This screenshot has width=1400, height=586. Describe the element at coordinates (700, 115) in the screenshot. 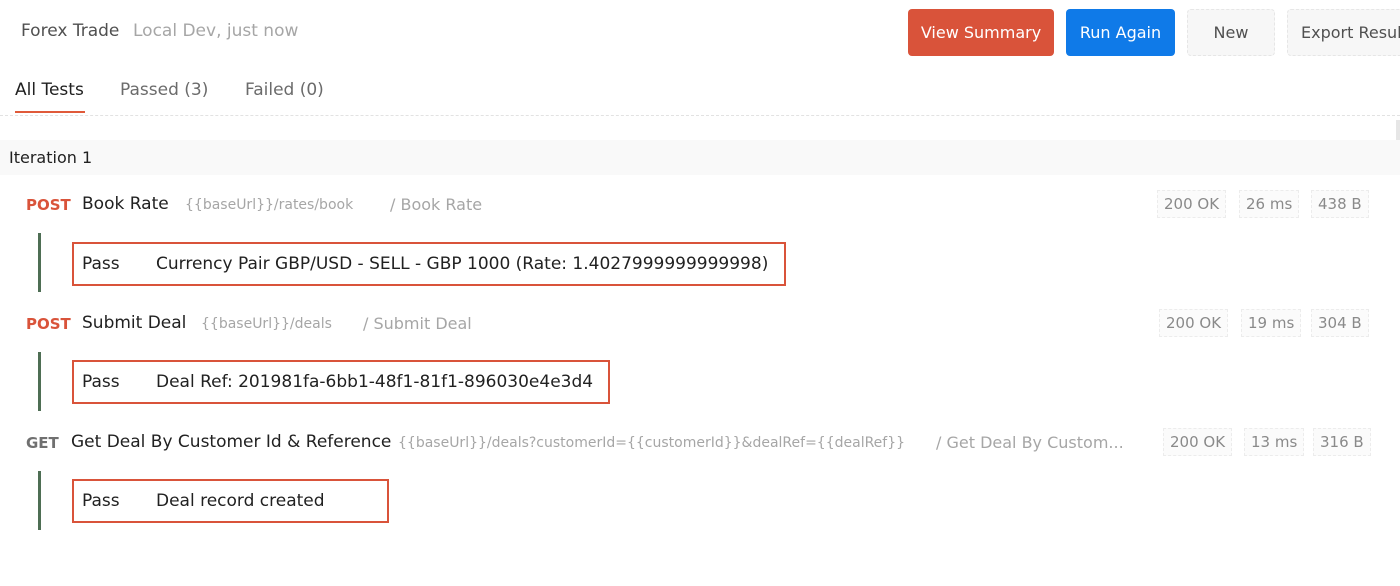

I see `tabs-divider` at that location.